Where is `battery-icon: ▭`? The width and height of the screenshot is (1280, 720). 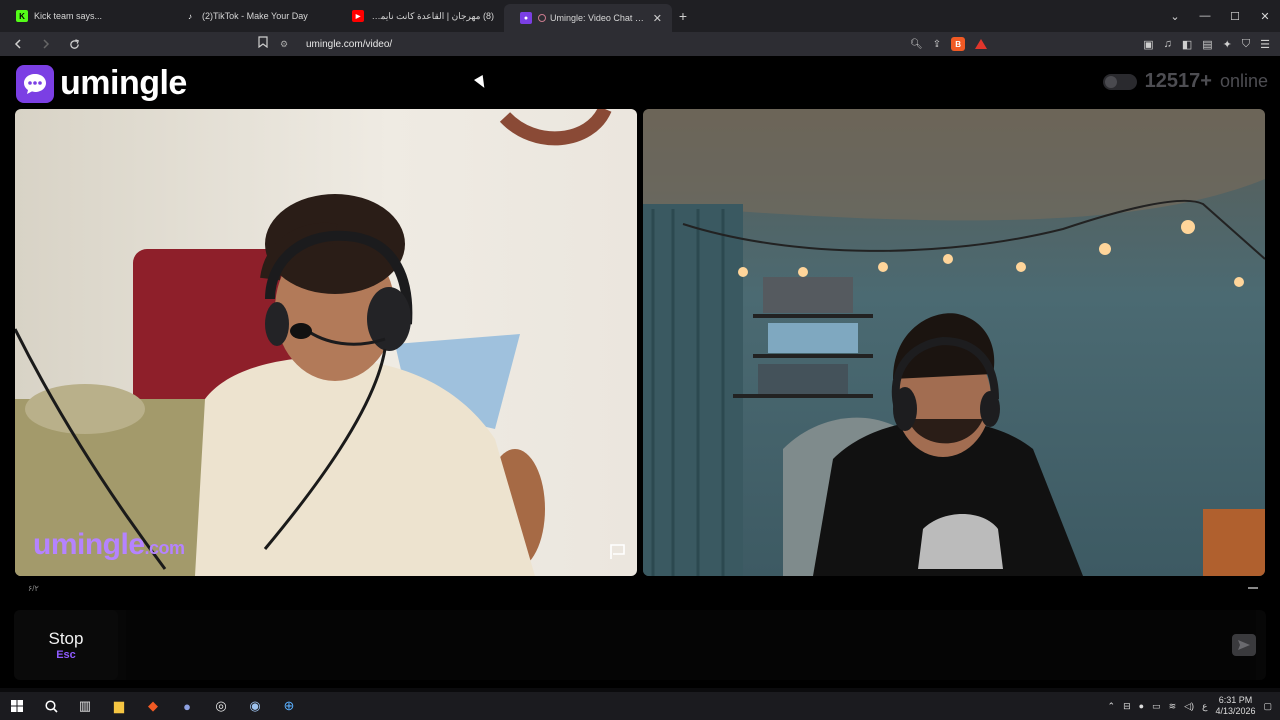
battery-icon: ▭ is located at coordinates (1156, 706).